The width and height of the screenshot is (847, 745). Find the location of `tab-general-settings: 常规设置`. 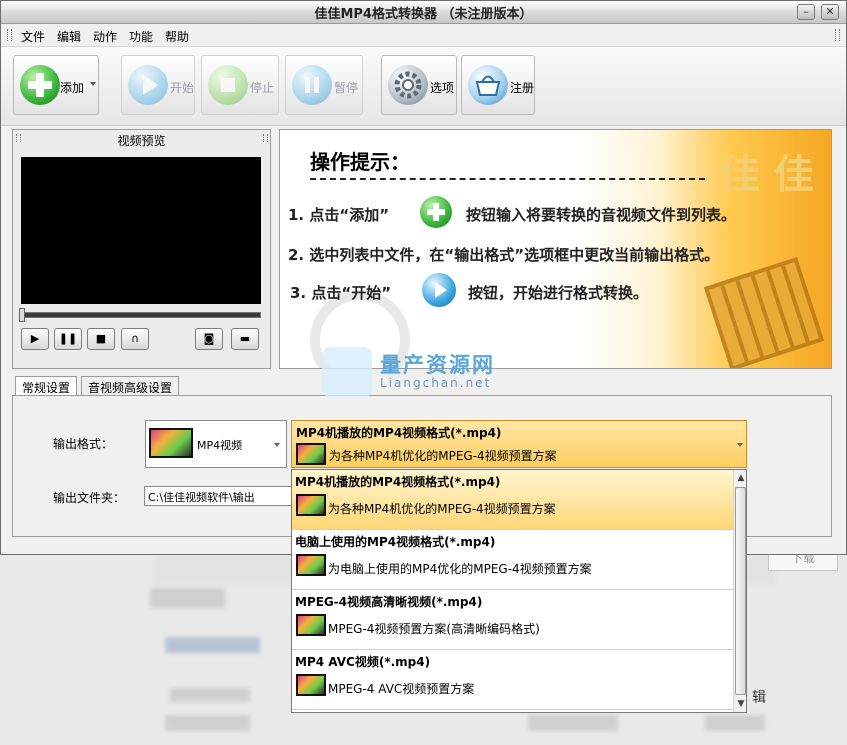

tab-general-settings: 常规设置 is located at coordinates (46, 386).